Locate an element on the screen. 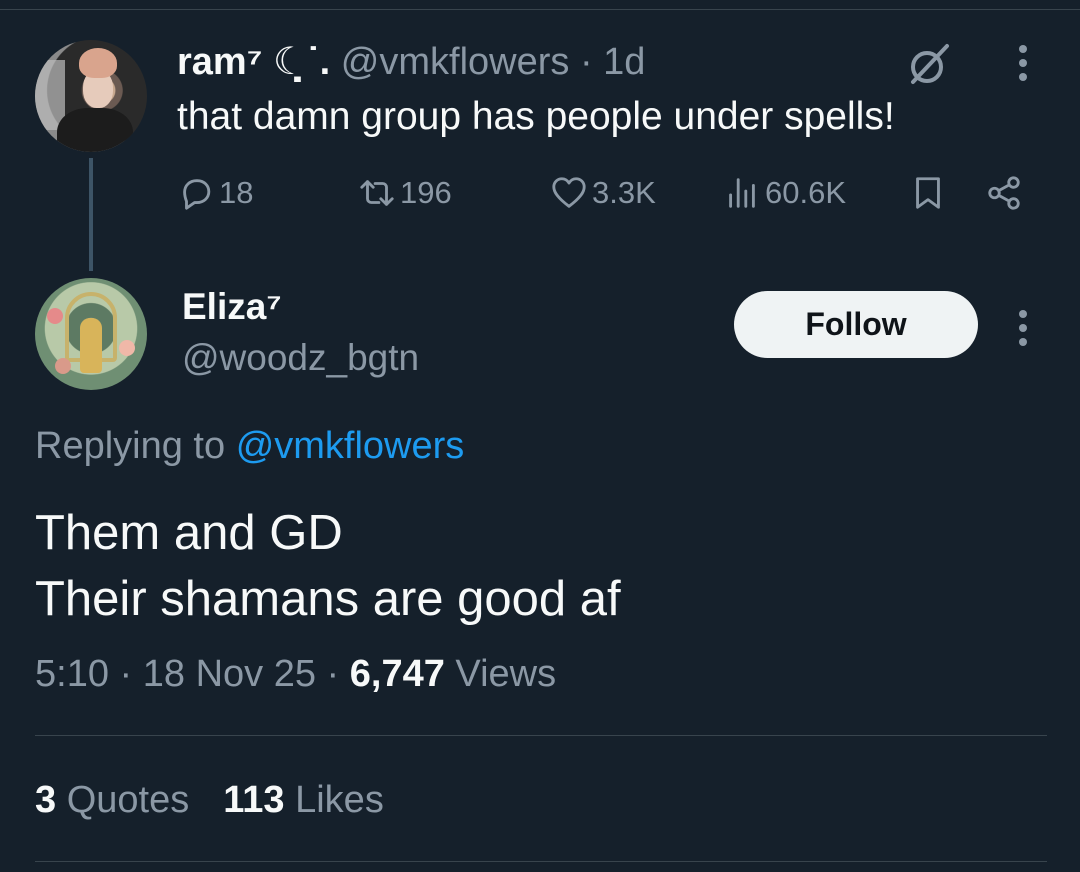 This screenshot has width=1080, height=872. quotes-label: Quotes is located at coordinates (128, 800).